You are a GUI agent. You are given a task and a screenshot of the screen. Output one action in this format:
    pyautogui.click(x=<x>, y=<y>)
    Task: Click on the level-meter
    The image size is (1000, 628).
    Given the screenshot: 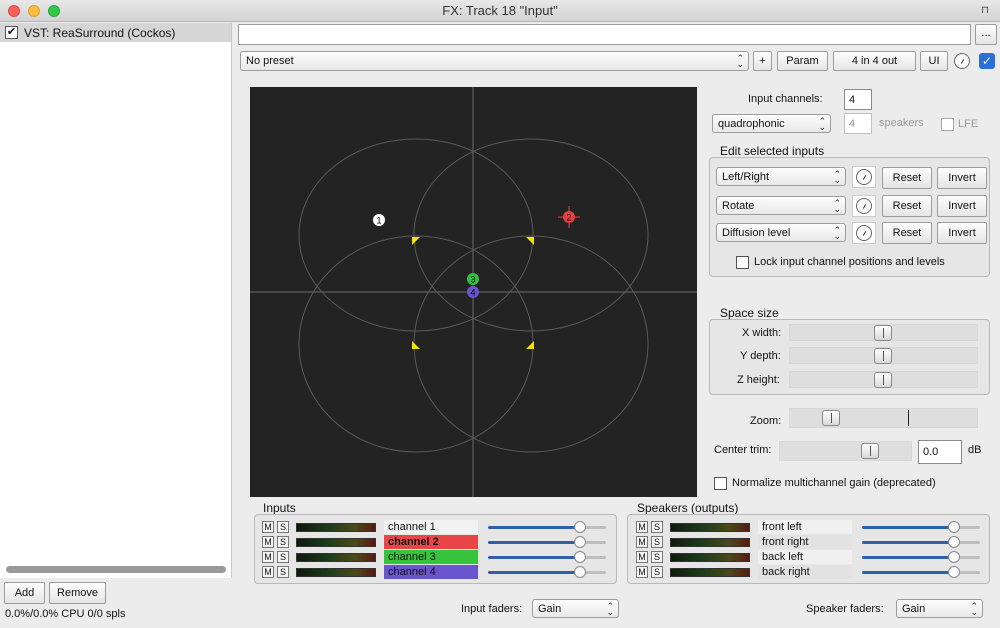 What is the action you would take?
    pyautogui.click(x=336, y=542)
    